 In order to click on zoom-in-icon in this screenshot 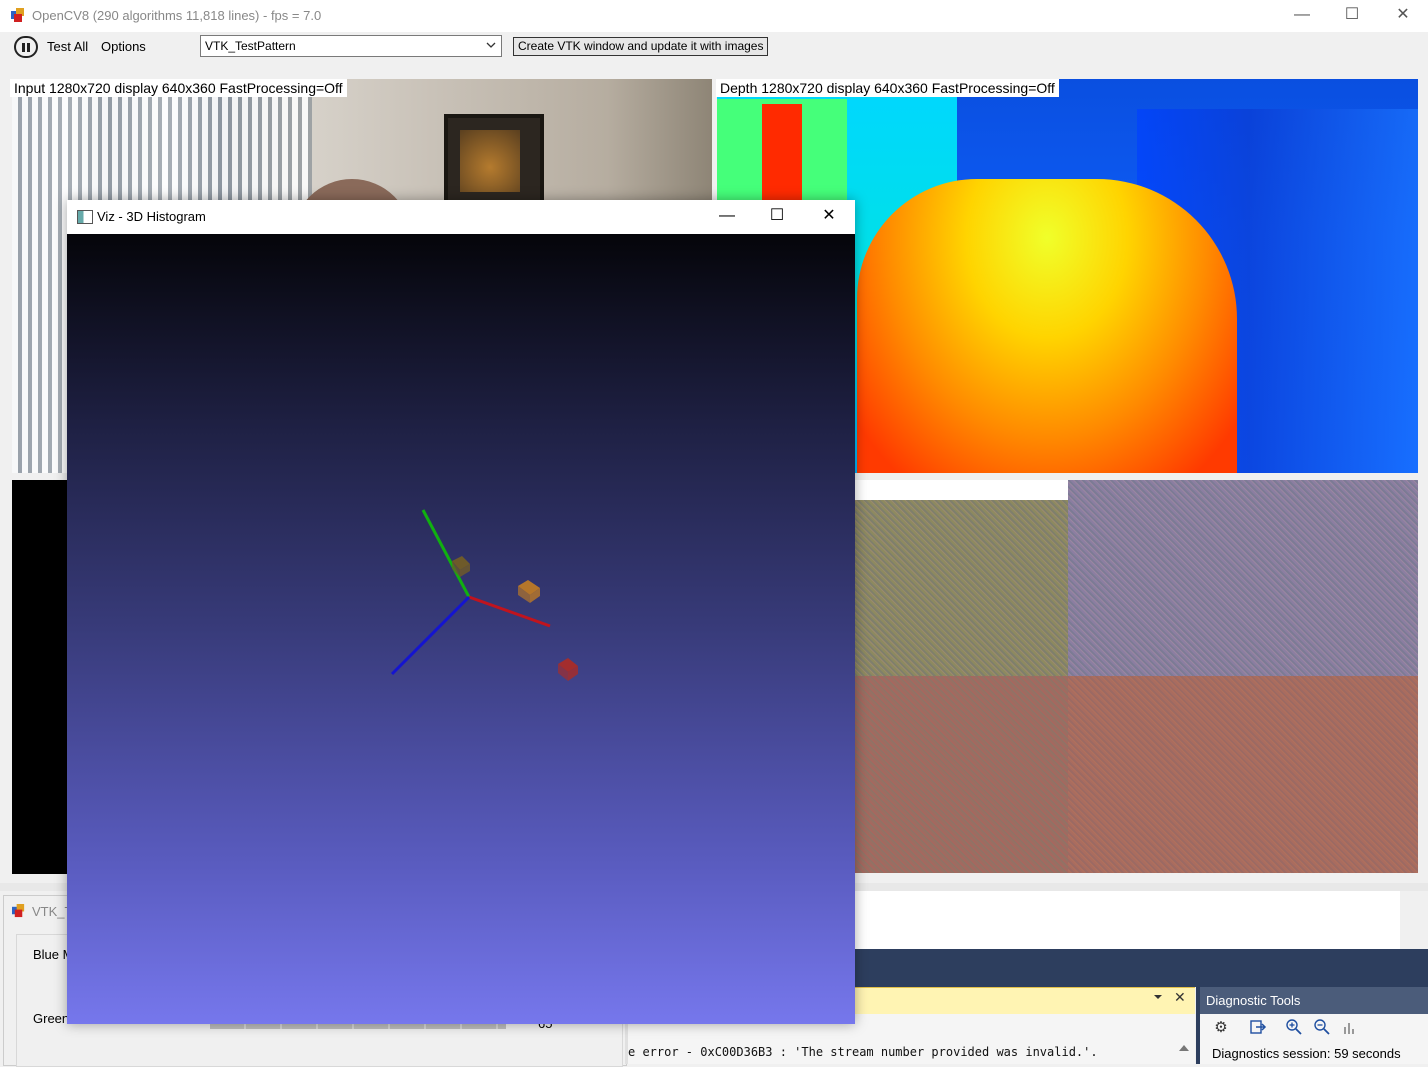, I will do `click(1294, 1029)`.